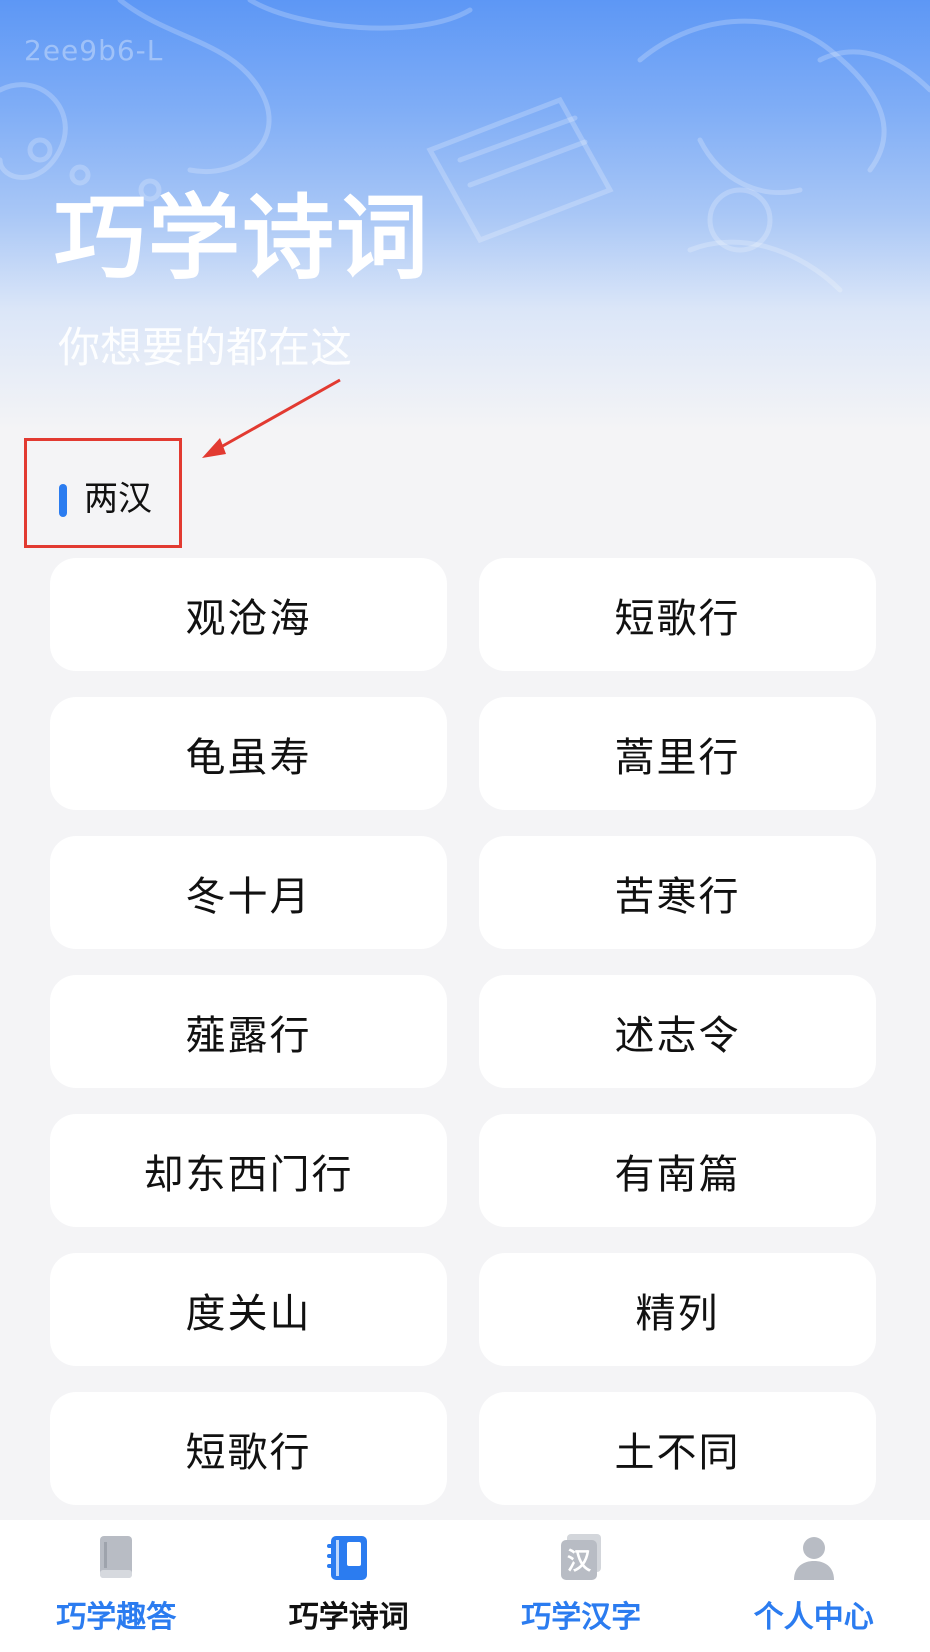 The image size is (930, 1652). What do you see at coordinates (248, 1031) in the screenshot?
I see `poem-card: 薤露行` at bounding box center [248, 1031].